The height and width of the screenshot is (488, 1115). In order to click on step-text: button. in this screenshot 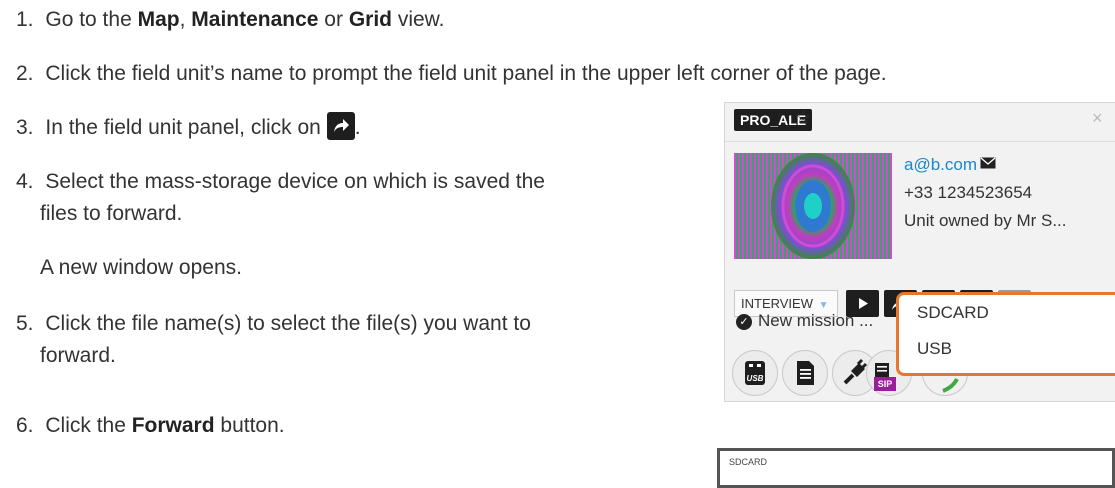, I will do `click(249, 425)`.